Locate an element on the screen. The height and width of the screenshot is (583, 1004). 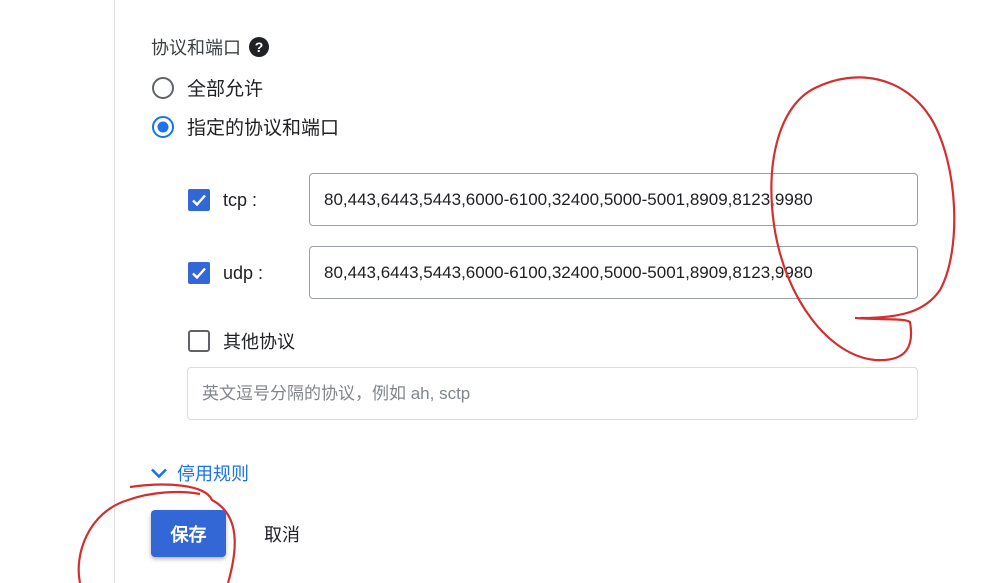
other-protocols-row: 其他协议 is located at coordinates (241, 341).